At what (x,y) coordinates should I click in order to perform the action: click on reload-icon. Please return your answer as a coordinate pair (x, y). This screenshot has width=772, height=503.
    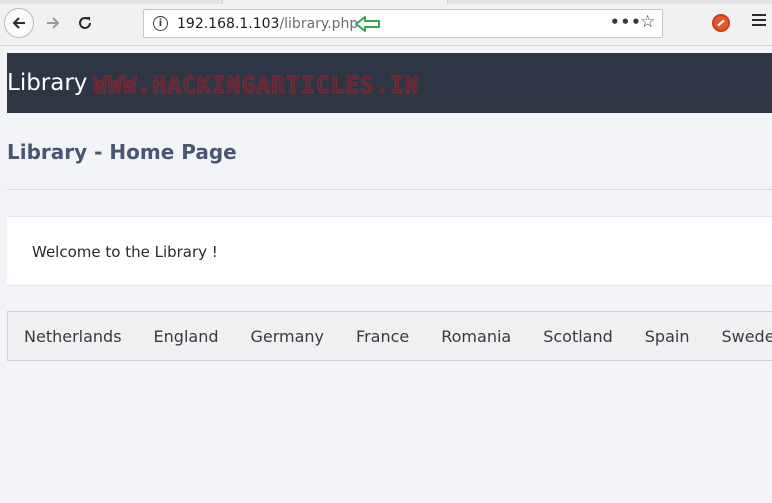
    Looking at the image, I should click on (85, 23).